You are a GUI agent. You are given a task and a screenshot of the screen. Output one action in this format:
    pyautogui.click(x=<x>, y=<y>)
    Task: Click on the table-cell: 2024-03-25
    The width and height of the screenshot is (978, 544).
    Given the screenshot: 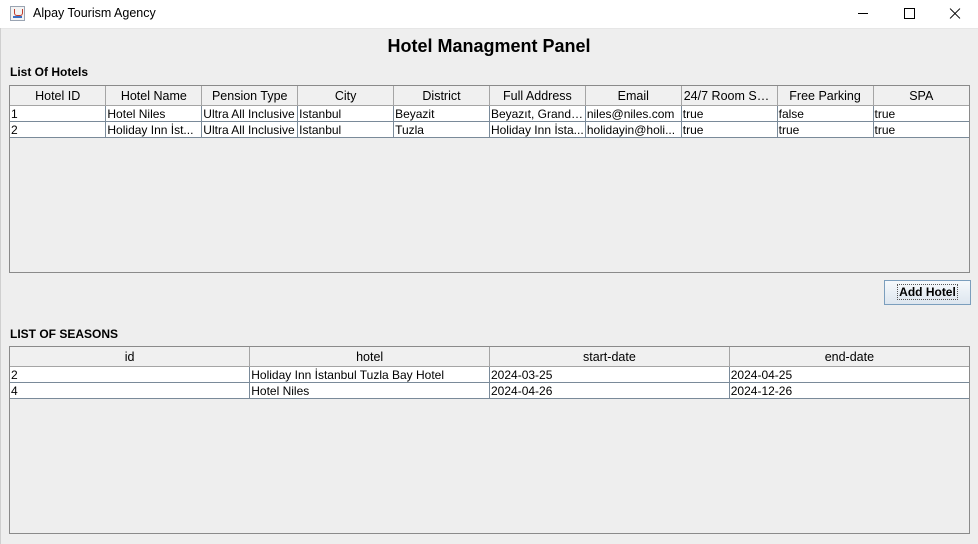 What is the action you would take?
    pyautogui.click(x=609, y=374)
    